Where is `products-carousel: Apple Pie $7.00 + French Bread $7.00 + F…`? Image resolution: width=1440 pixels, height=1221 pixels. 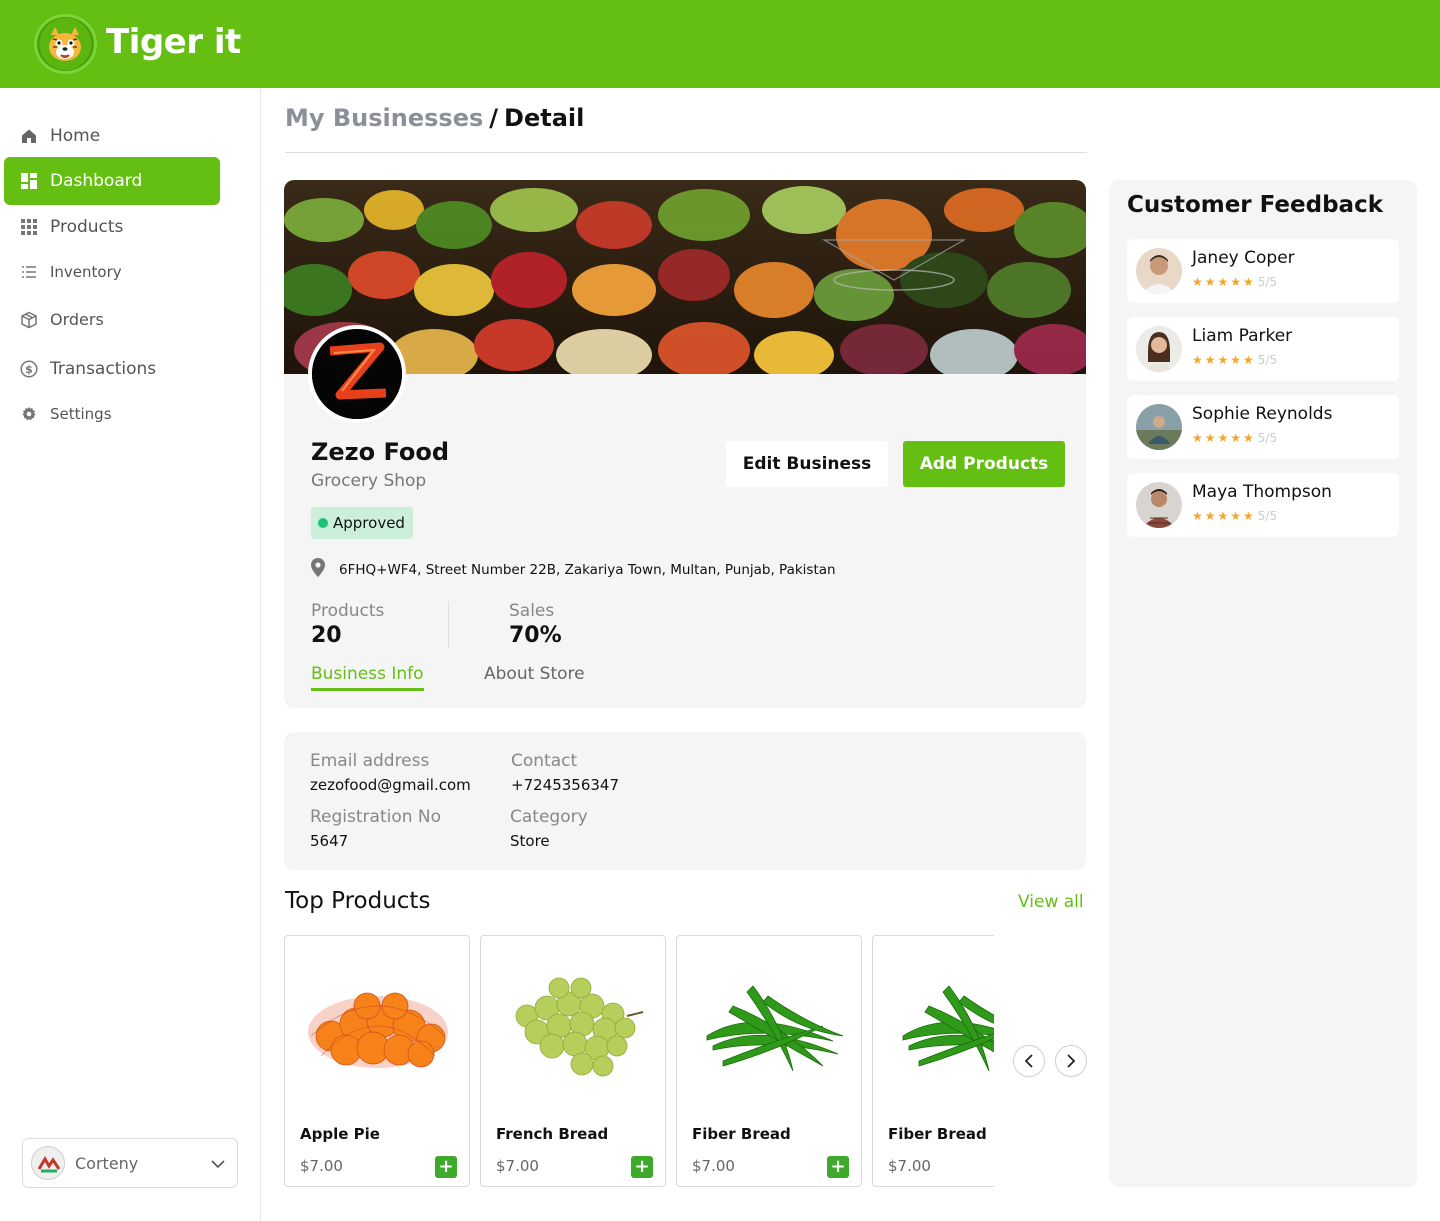 products-carousel: Apple Pie $7.00 + French Bread $7.00 + F… is located at coordinates (639, 1061).